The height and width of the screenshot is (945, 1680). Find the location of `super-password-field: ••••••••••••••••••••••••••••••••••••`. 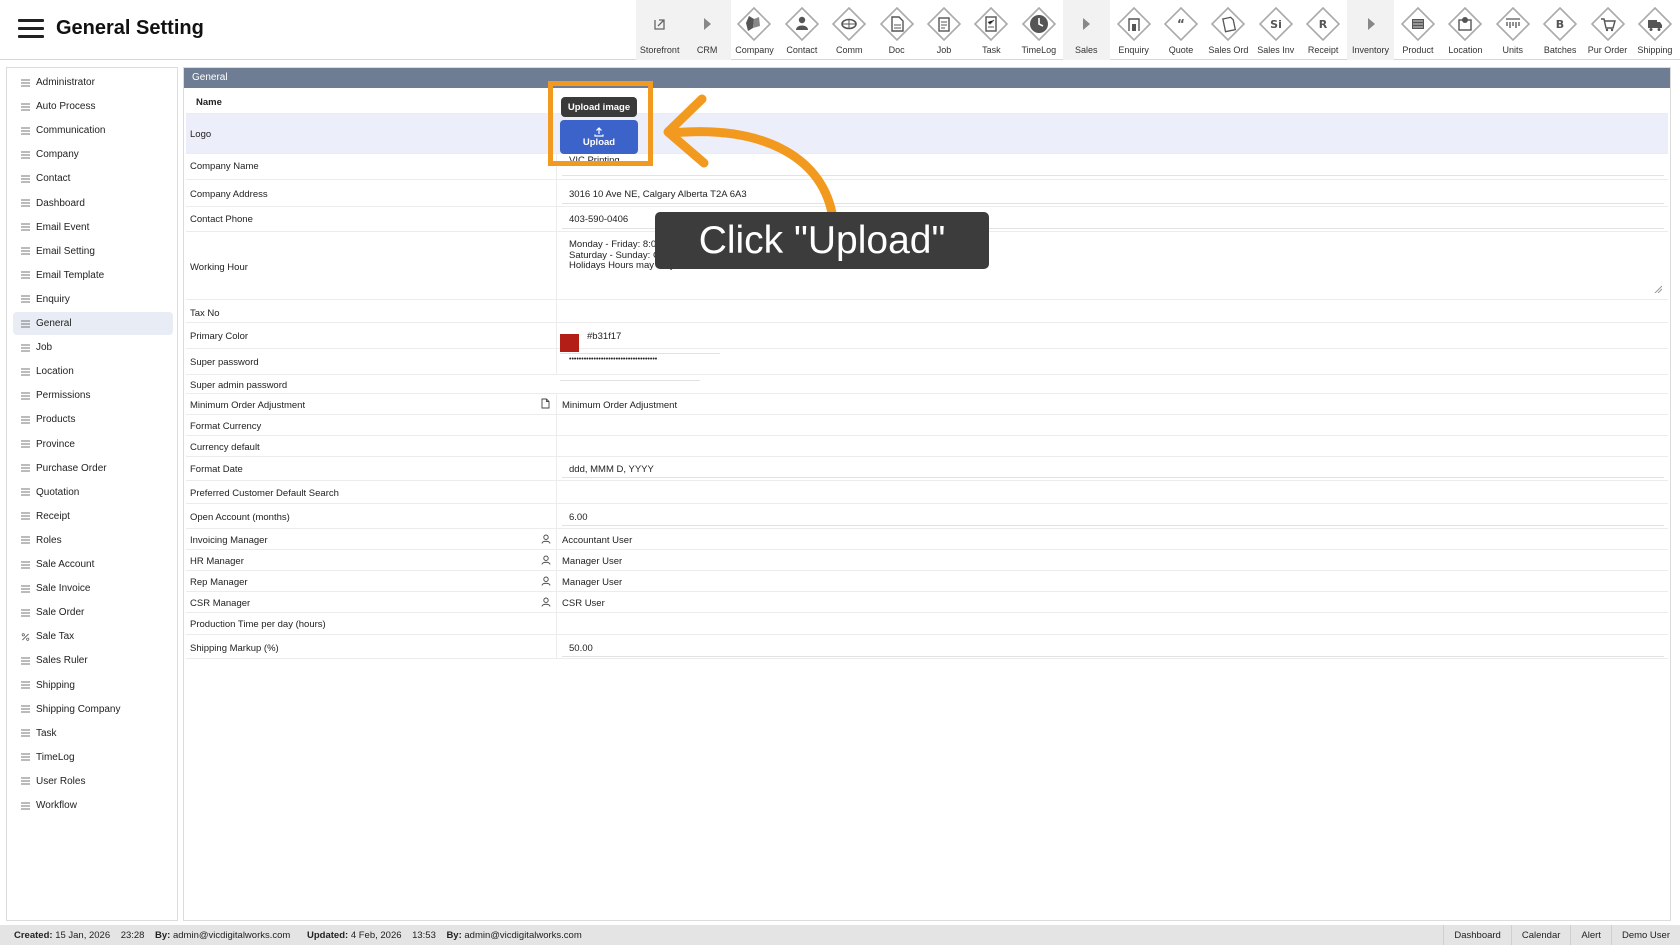

super-password-field: •••••••••••••••••••••••••••••••••••• is located at coordinates (613, 359).